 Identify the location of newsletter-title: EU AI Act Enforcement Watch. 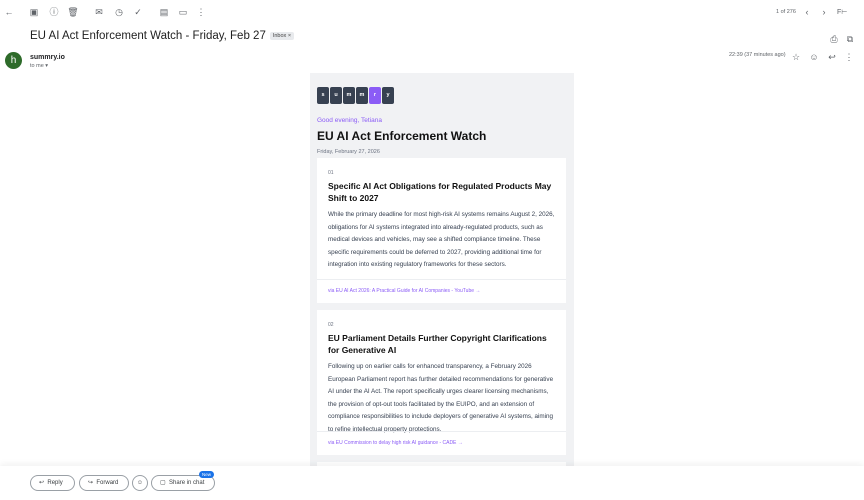
(402, 136).